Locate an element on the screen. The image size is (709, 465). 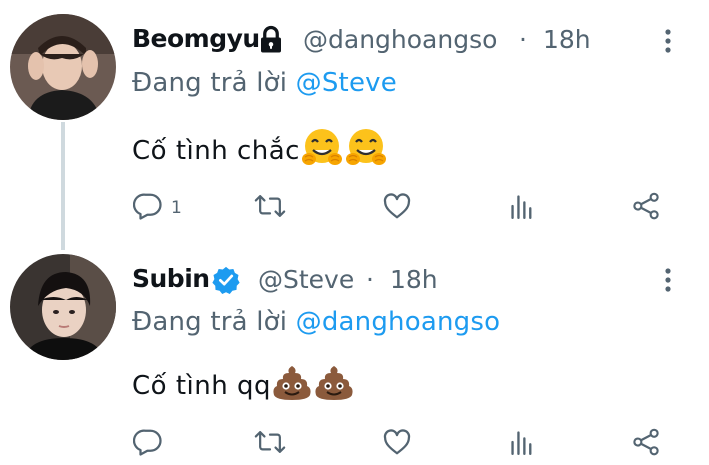
replying-to: Đang trả lời @danghoangso is located at coordinates (316, 322).